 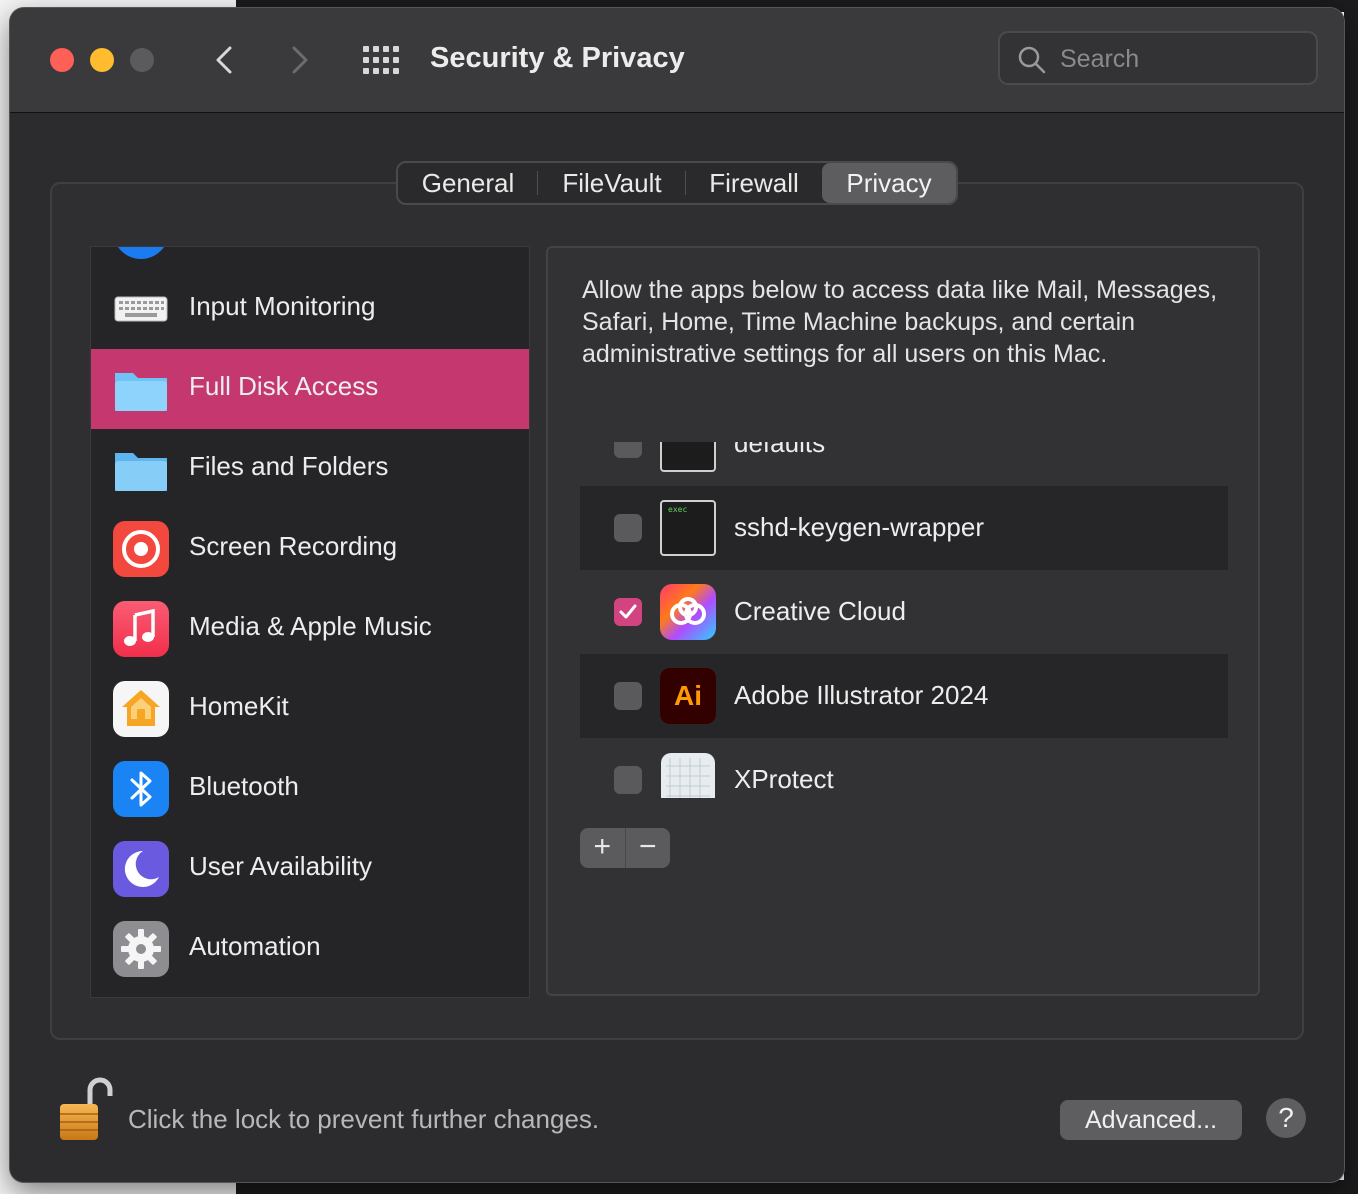 What do you see at coordinates (1180, 59) in the screenshot?
I see `search-input` at bounding box center [1180, 59].